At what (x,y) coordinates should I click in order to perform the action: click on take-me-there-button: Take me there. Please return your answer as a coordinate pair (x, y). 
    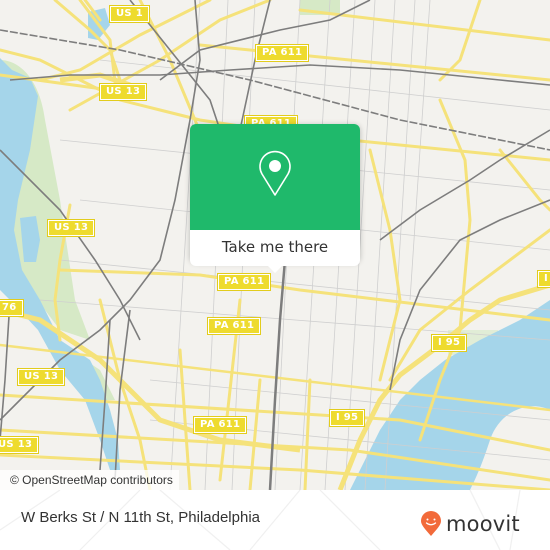
    Looking at the image, I should click on (275, 248).